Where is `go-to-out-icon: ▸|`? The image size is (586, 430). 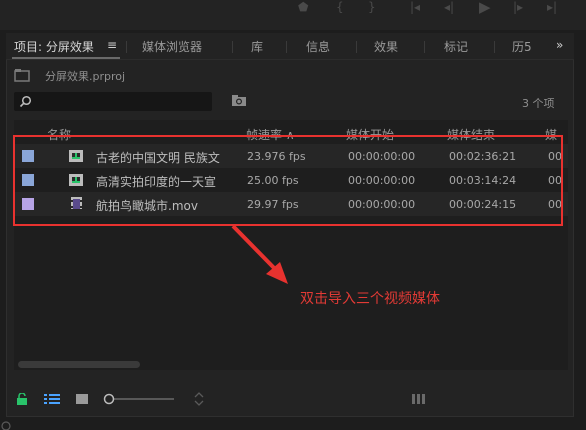
go-to-out-icon: ▸| is located at coordinates (552, 8).